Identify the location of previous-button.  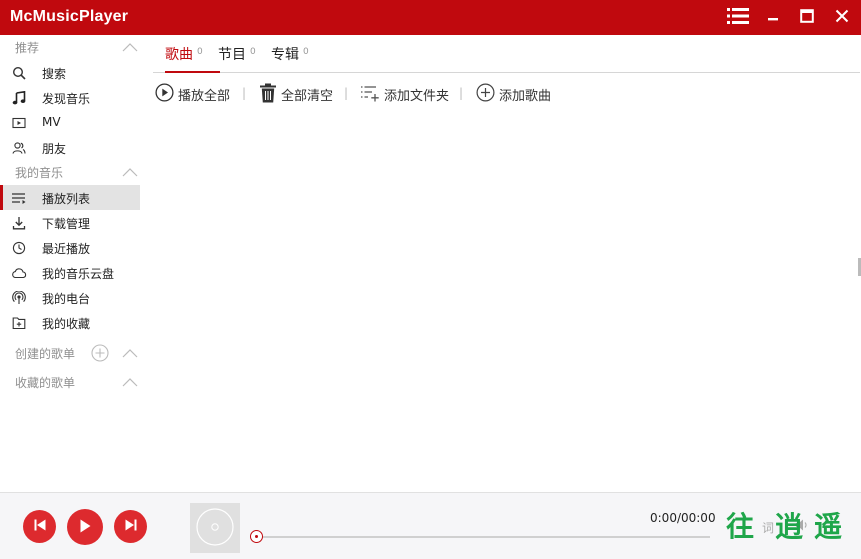
(39, 526).